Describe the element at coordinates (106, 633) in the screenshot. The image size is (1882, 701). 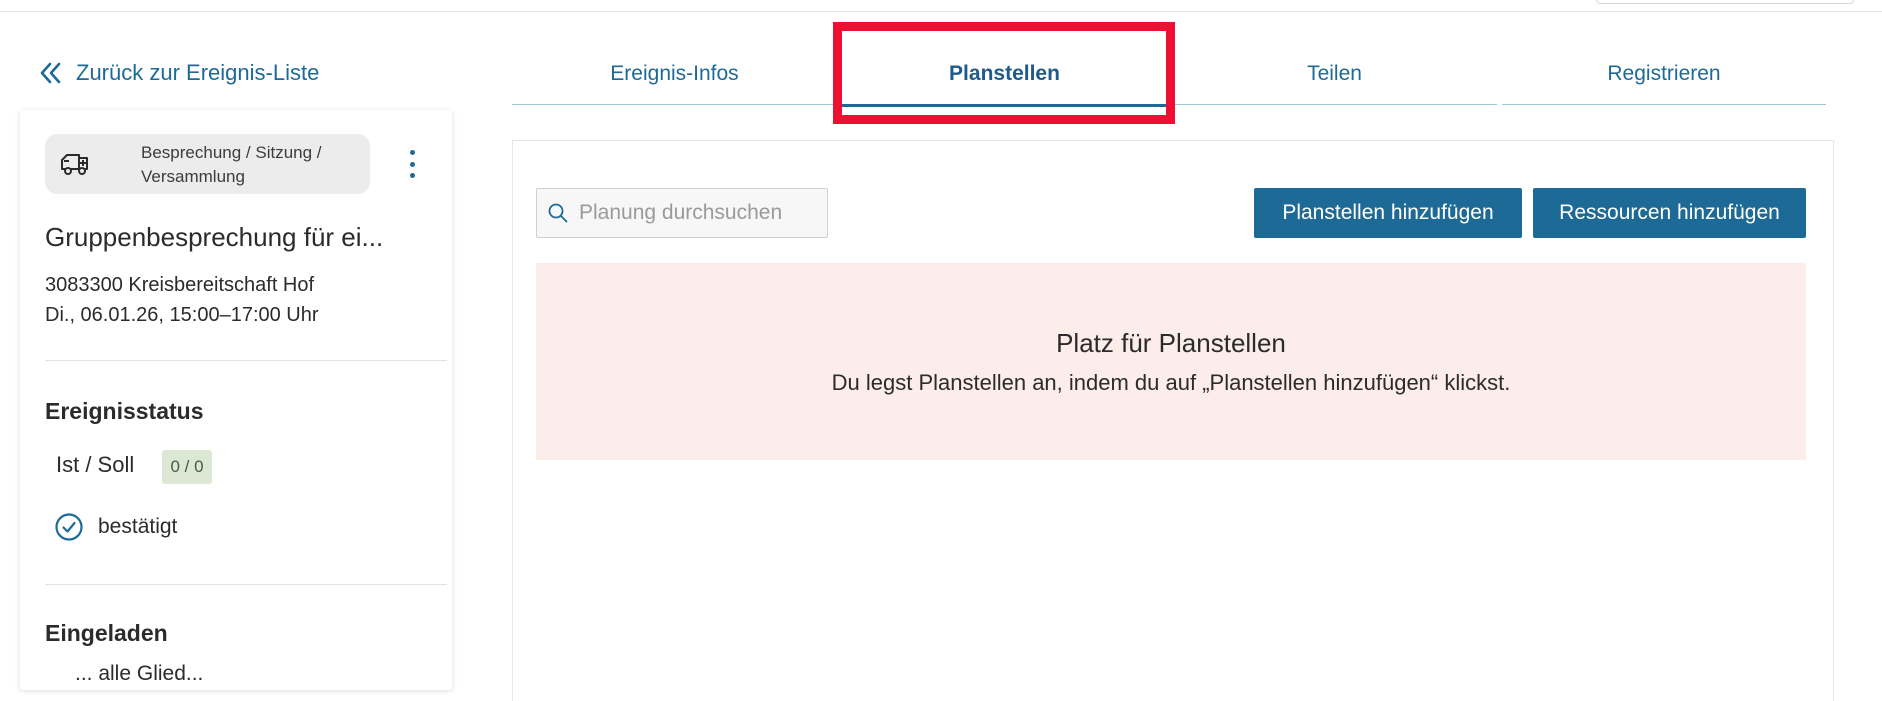
I see `invited-heading: Eingeladen` at that location.